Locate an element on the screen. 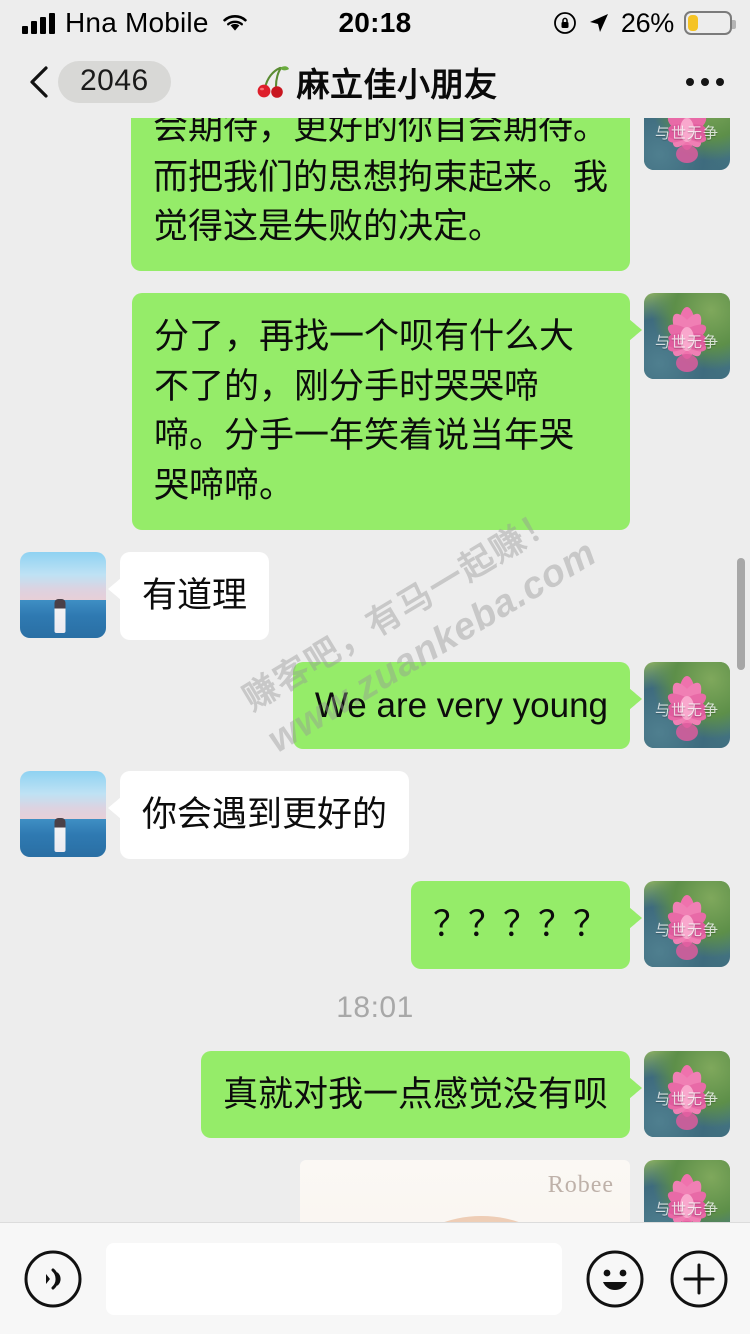 The width and height of the screenshot is (750, 1334). message-input-bar is located at coordinates (375, 1278).